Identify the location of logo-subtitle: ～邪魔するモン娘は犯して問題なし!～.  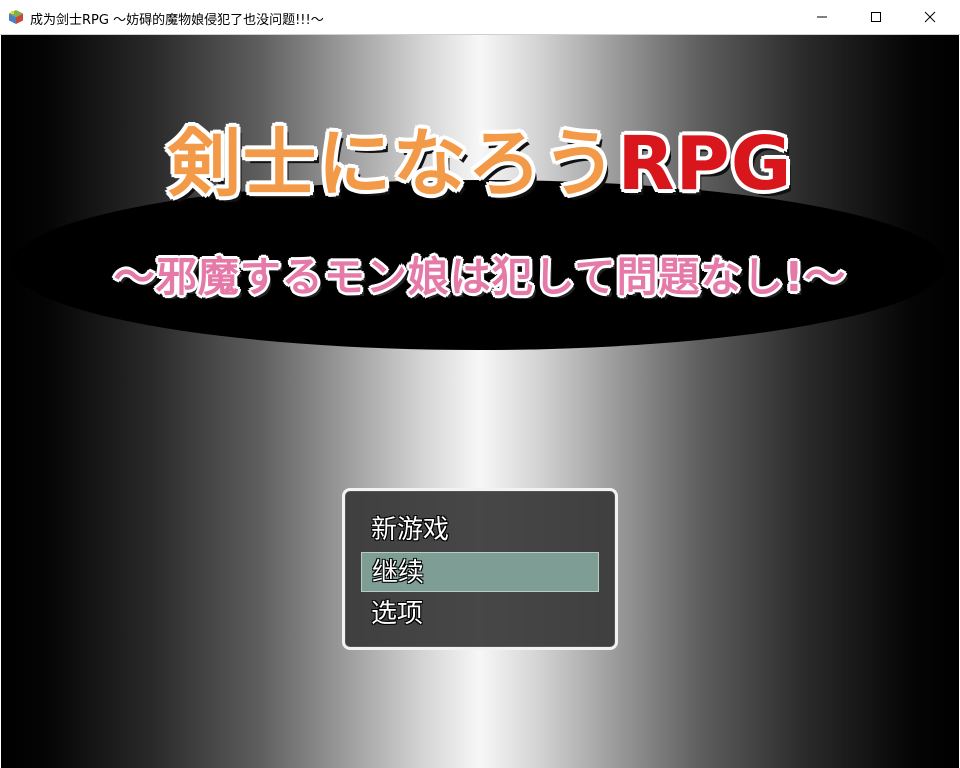
(480, 277).